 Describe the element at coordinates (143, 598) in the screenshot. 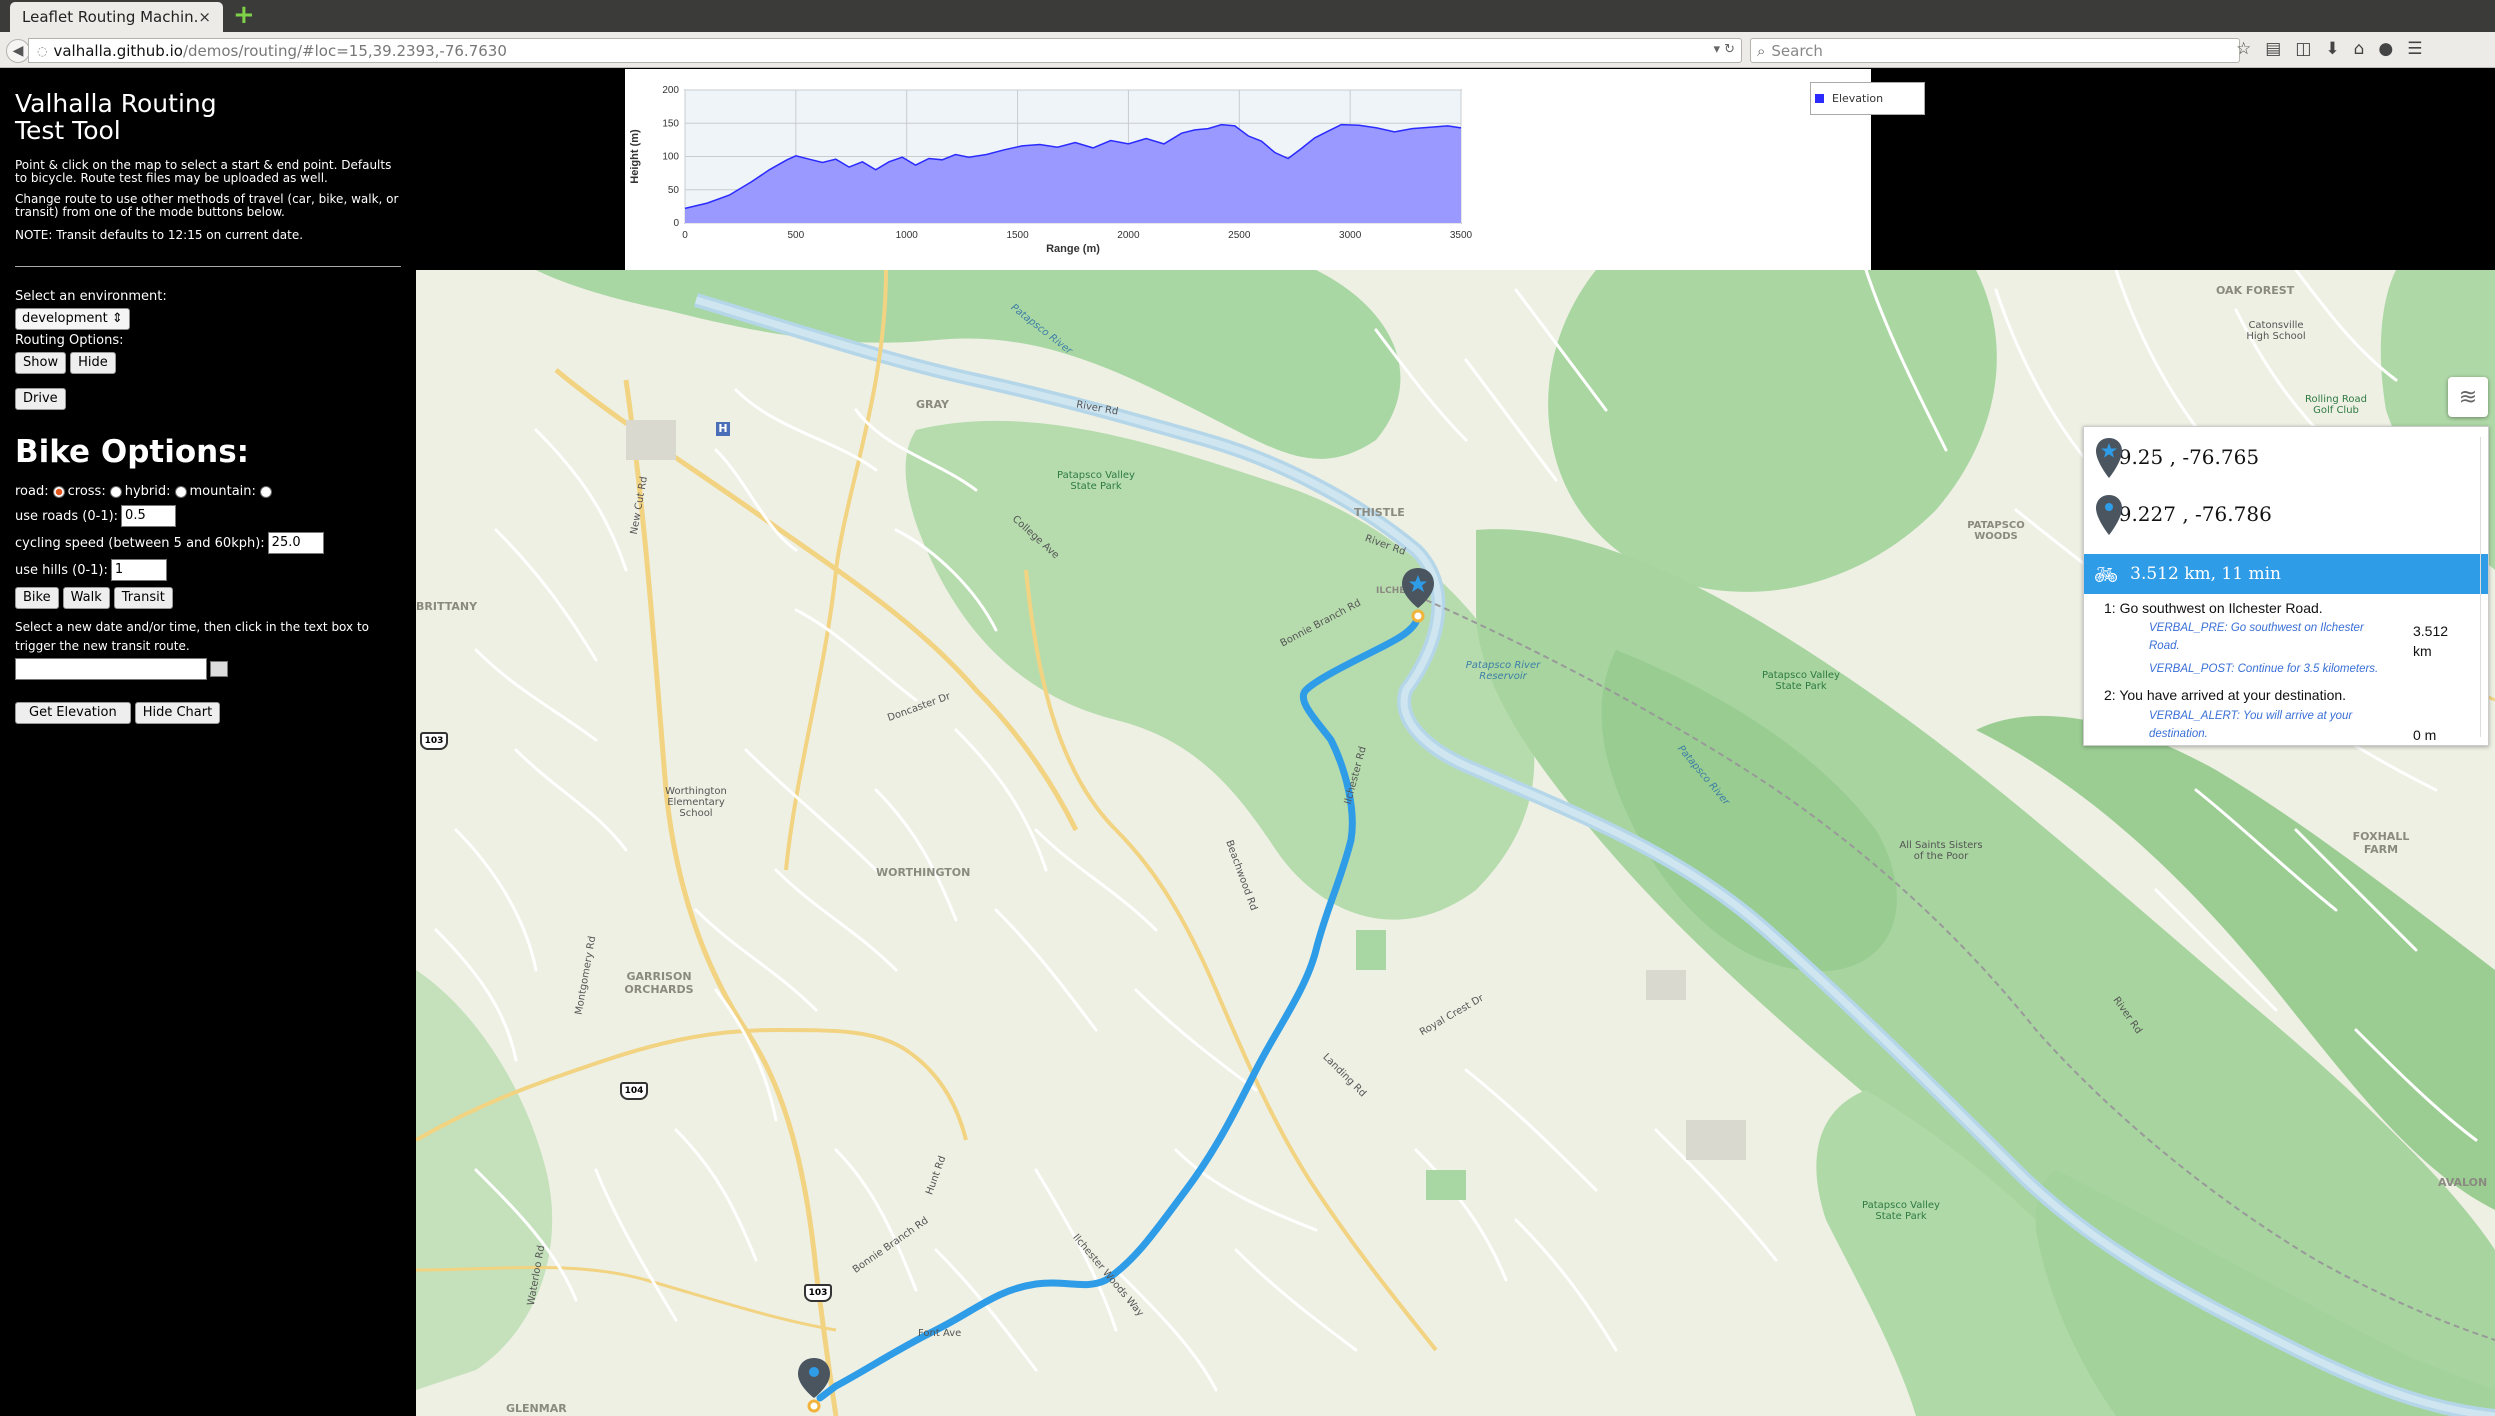

I see `transit-button: Transit` at that location.